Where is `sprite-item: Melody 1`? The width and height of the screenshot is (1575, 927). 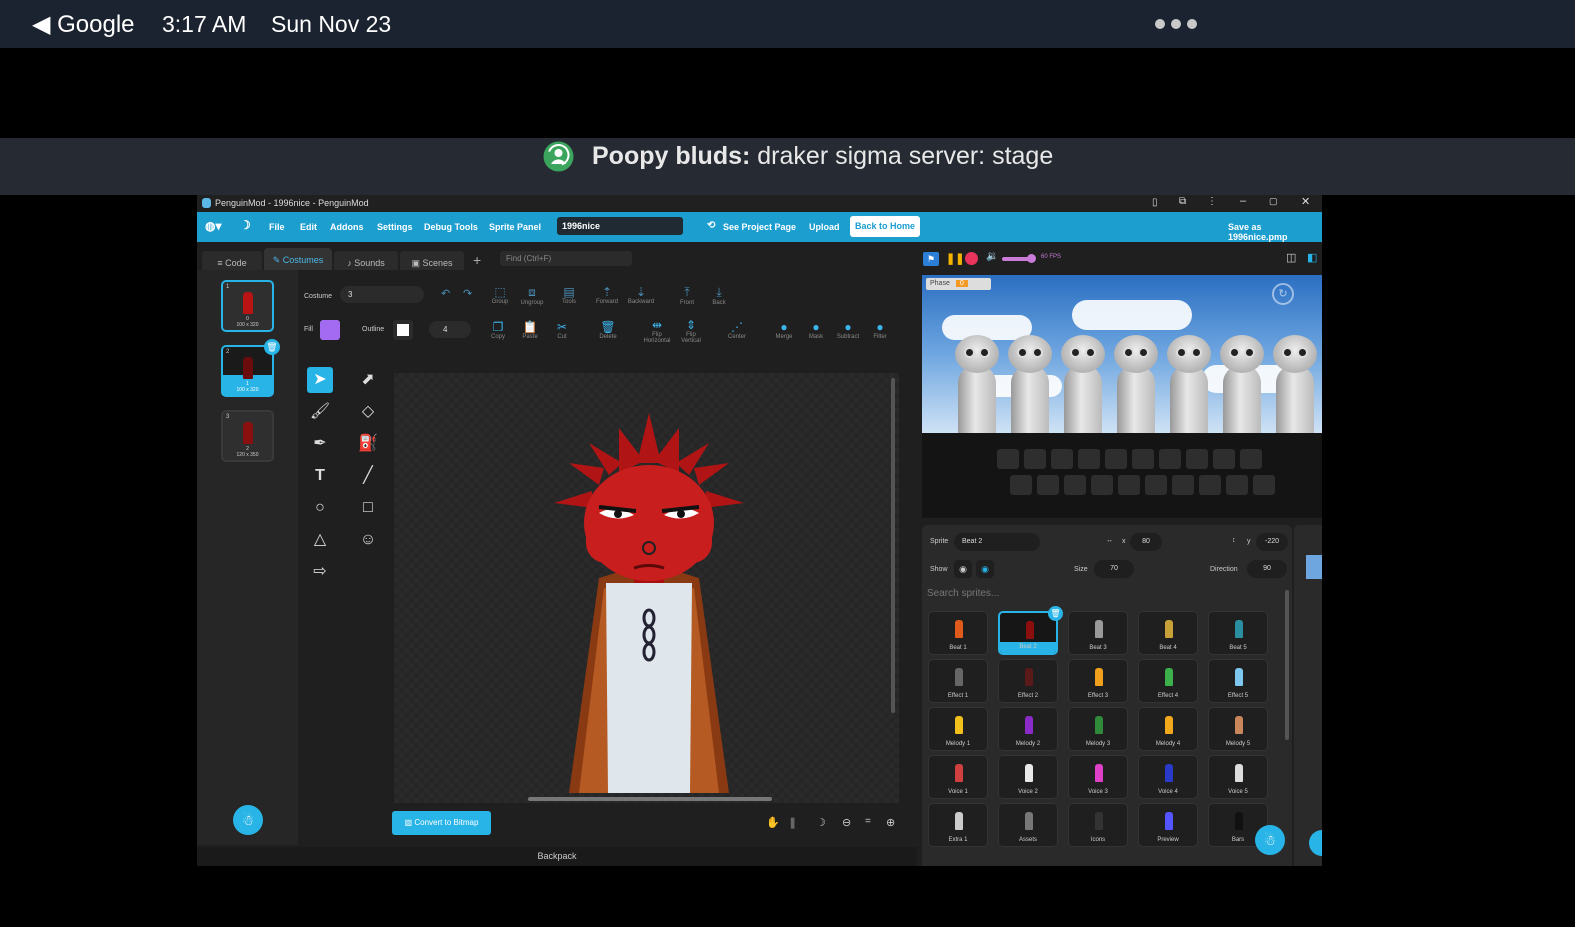
sprite-item: Melody 1 is located at coordinates (958, 729).